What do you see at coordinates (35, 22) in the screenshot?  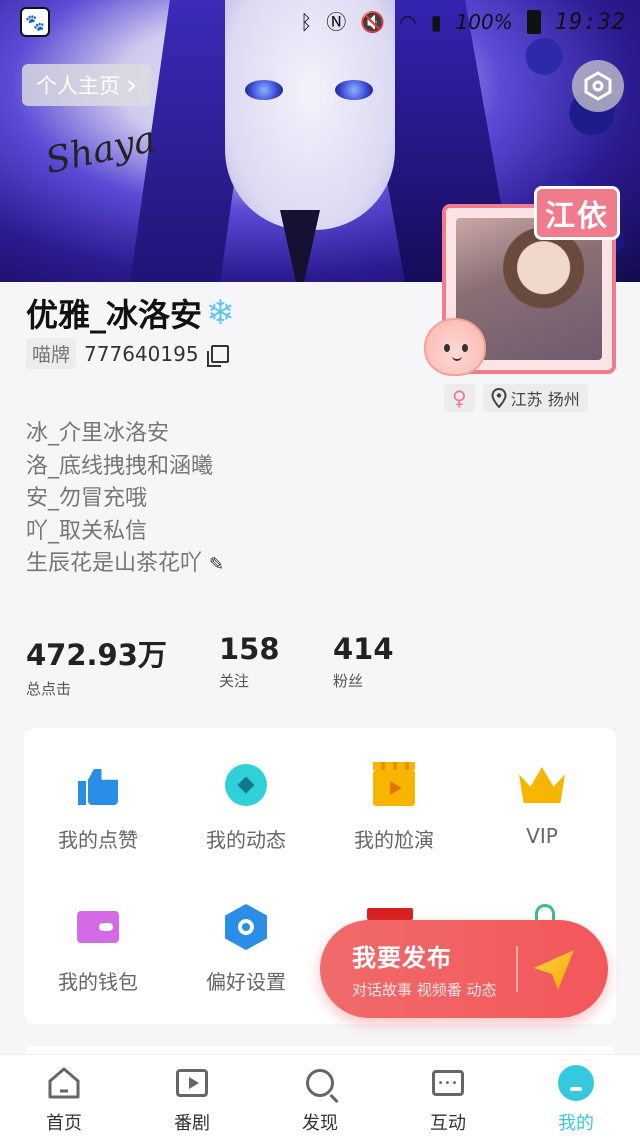 I see `paw-app-icon: 🐾` at bounding box center [35, 22].